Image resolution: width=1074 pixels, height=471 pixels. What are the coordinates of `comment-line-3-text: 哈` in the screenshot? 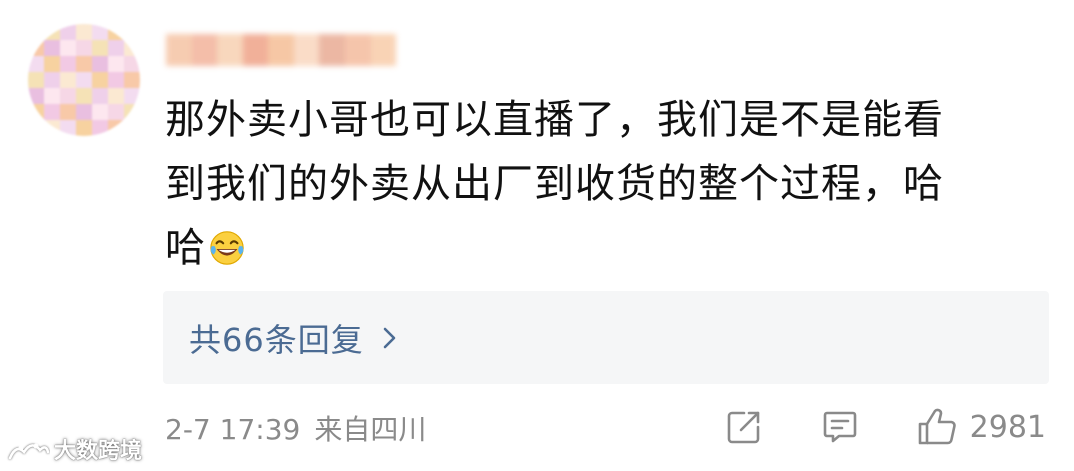 It's located at (185, 248).